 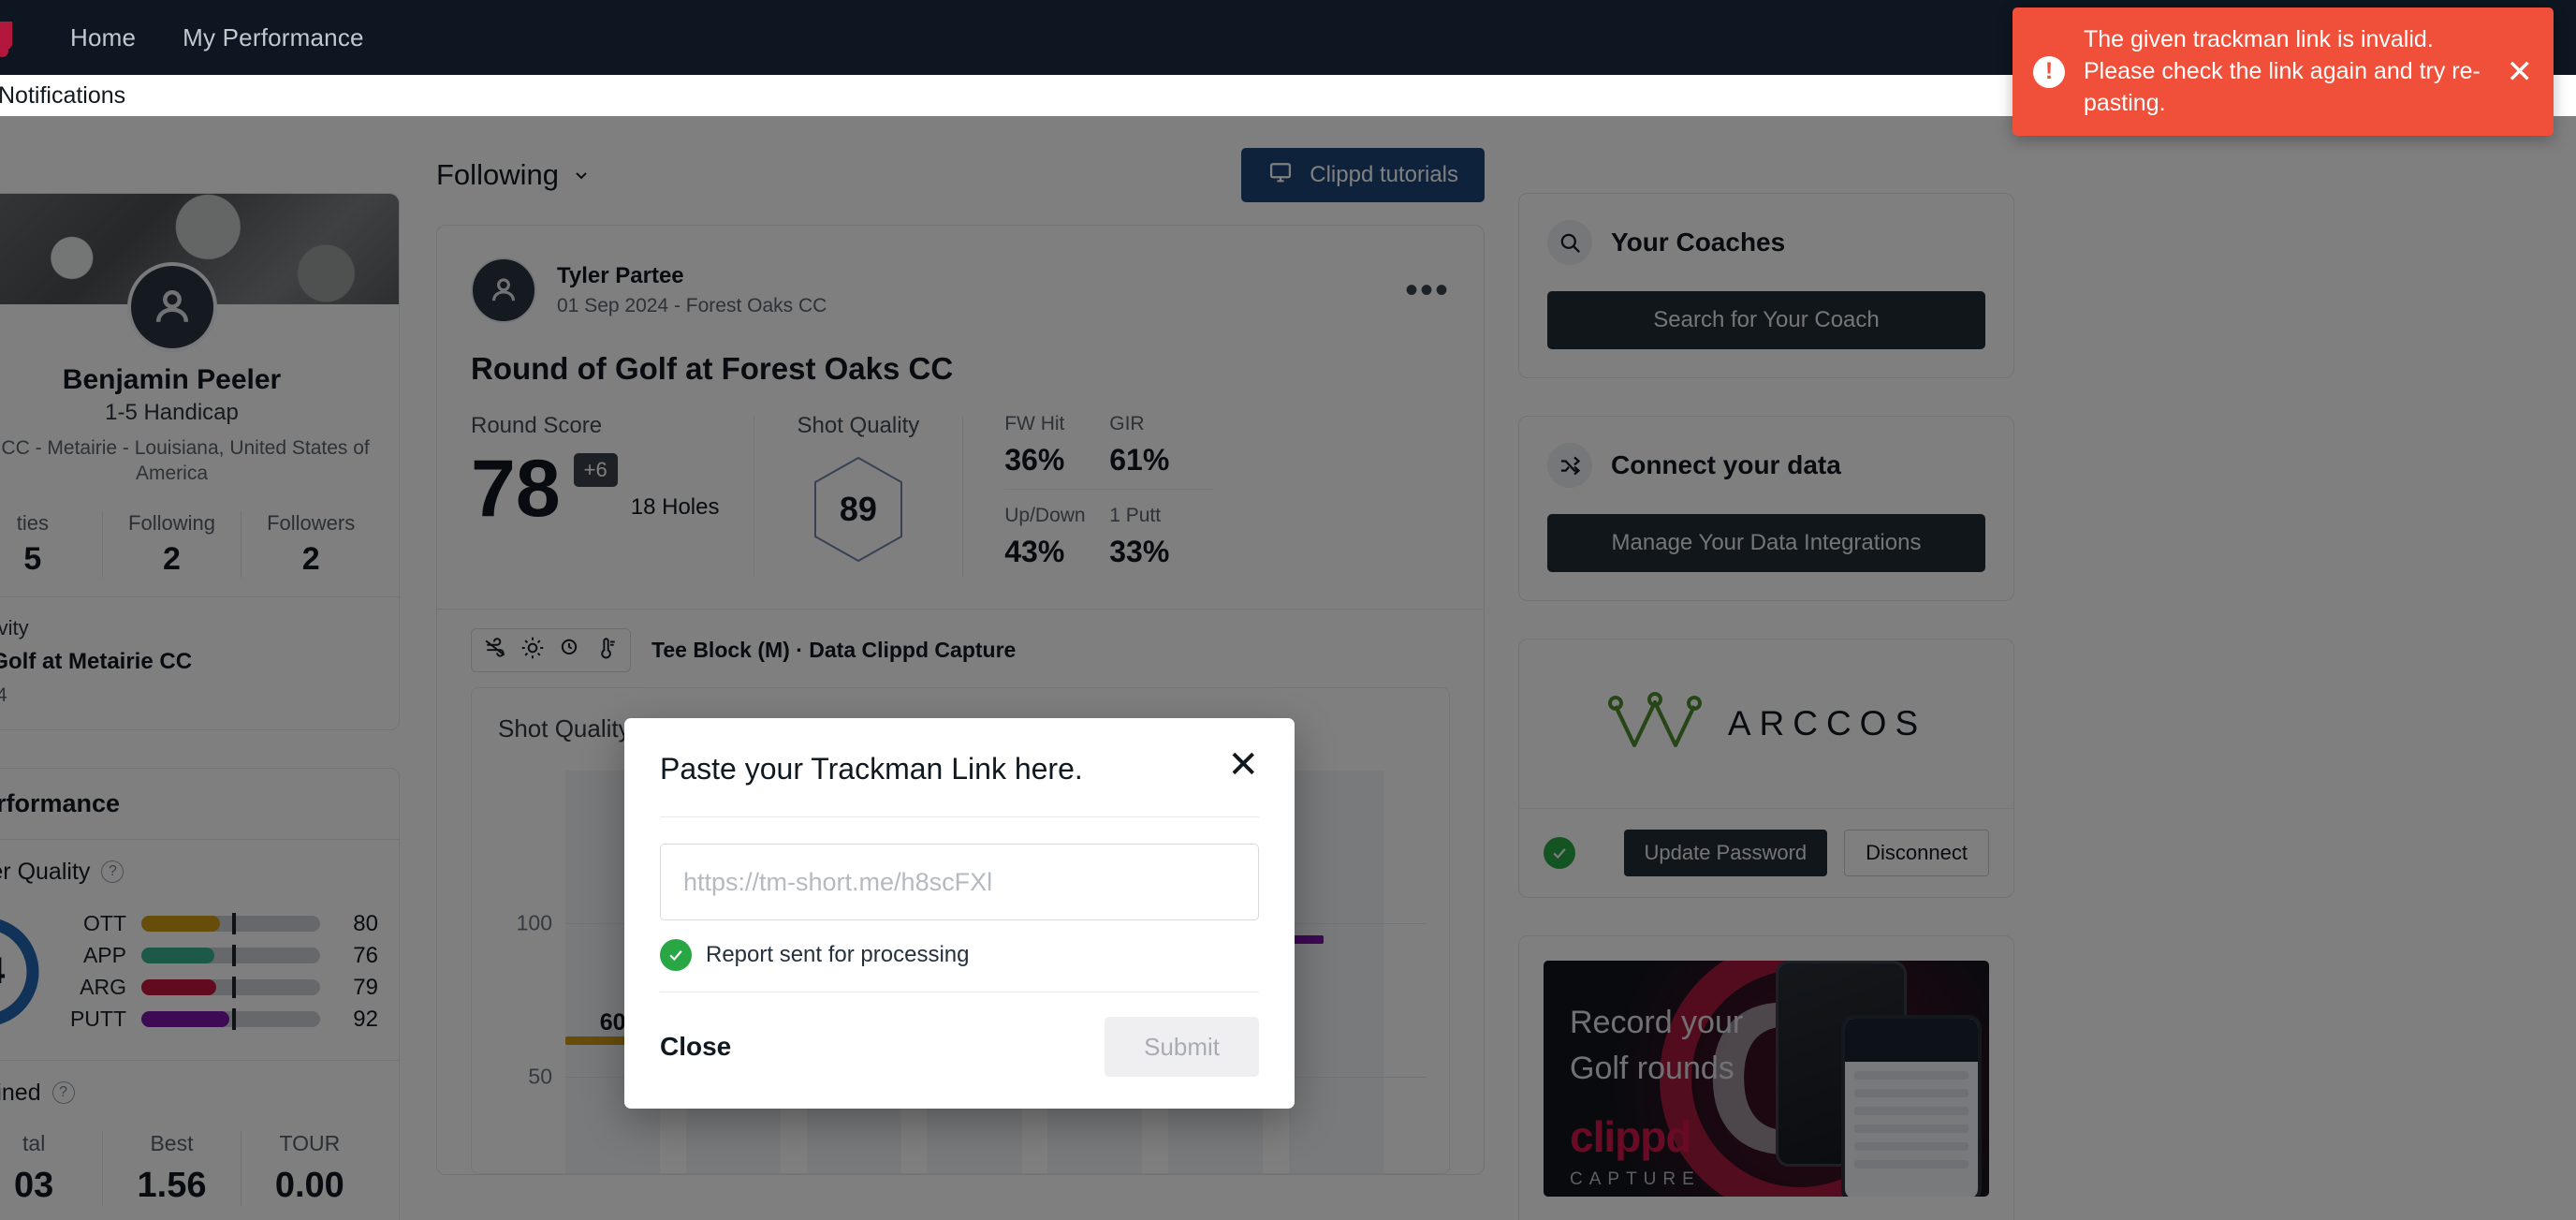 I want to click on nav-my-performance: My Performance, so click(x=273, y=37).